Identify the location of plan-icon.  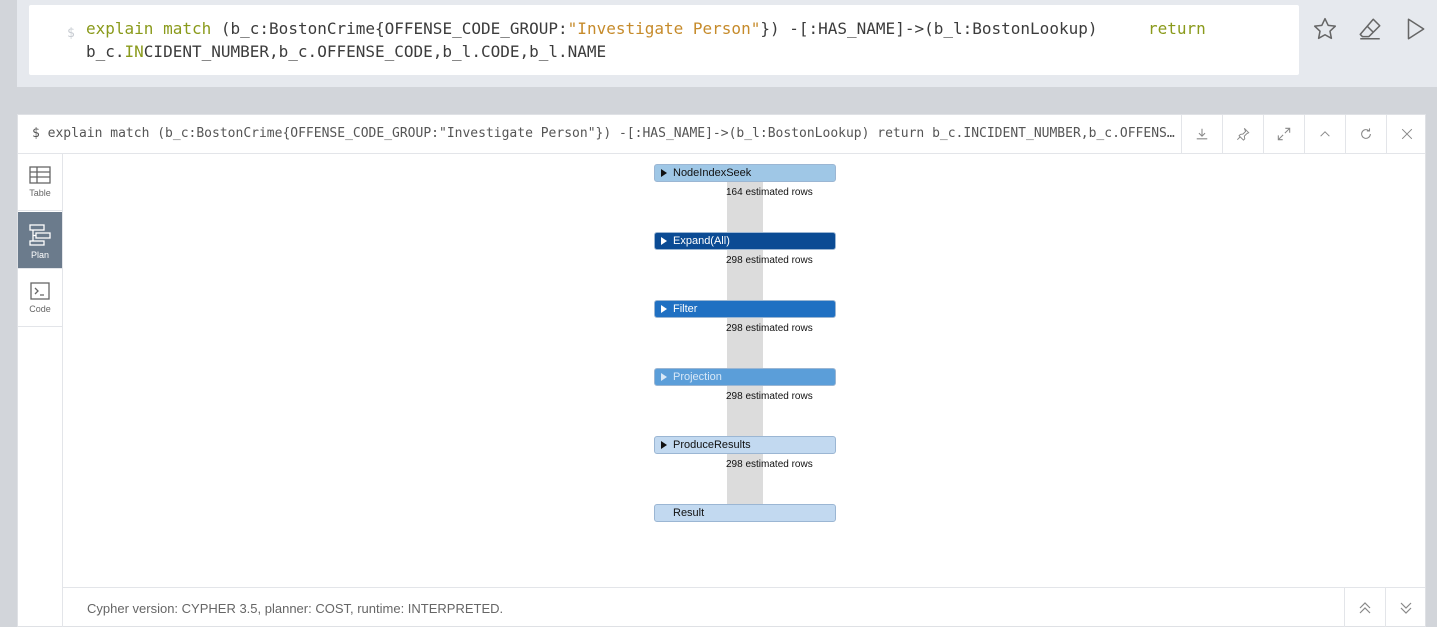
(40, 235).